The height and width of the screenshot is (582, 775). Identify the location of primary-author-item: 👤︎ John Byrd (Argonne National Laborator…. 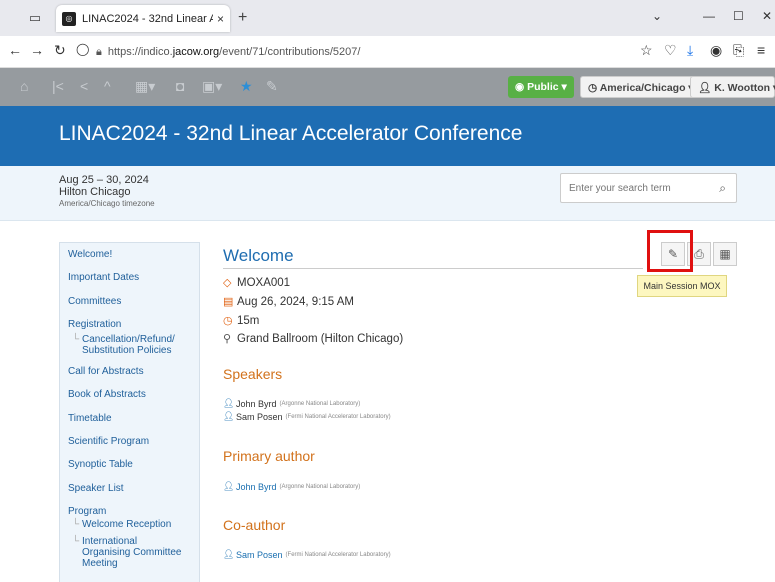
(291, 486).